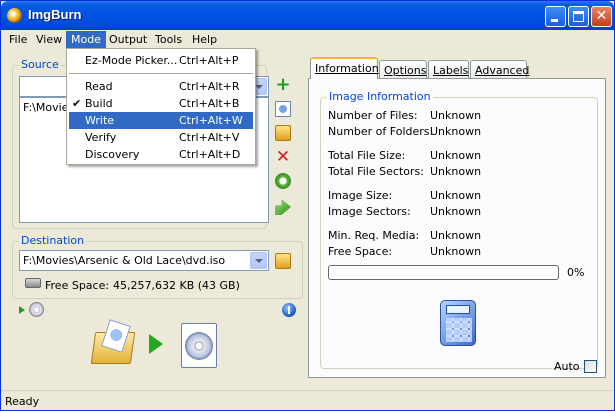  What do you see at coordinates (283, 261) in the screenshot?
I see `browse-folder-icon` at bounding box center [283, 261].